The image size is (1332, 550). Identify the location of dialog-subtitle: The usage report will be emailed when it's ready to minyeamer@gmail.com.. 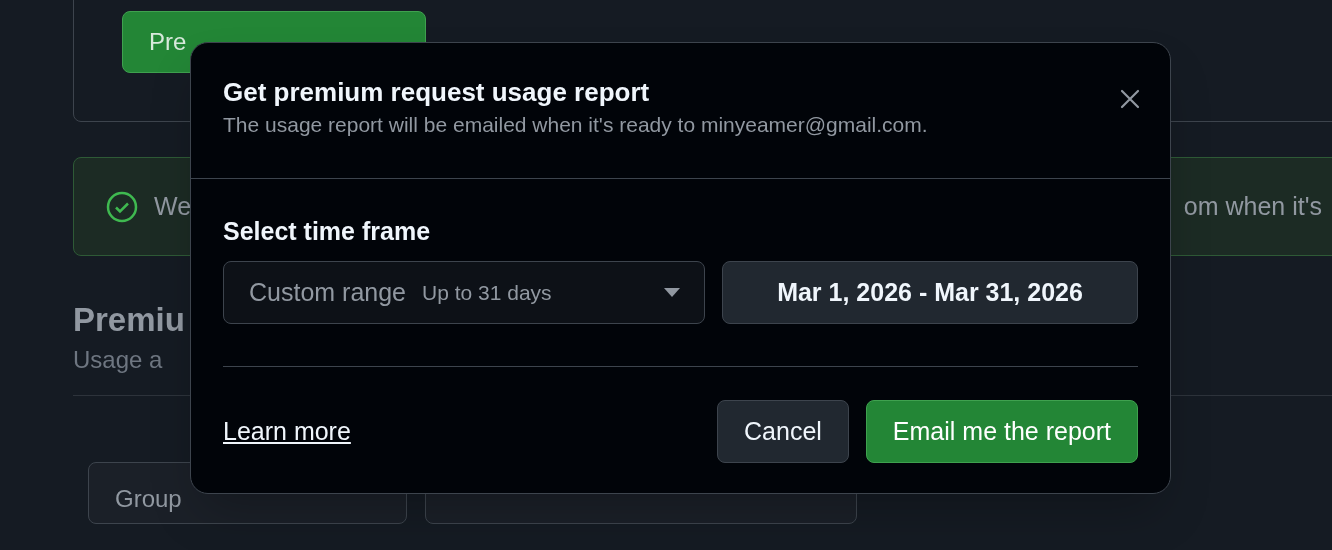
(575, 125).